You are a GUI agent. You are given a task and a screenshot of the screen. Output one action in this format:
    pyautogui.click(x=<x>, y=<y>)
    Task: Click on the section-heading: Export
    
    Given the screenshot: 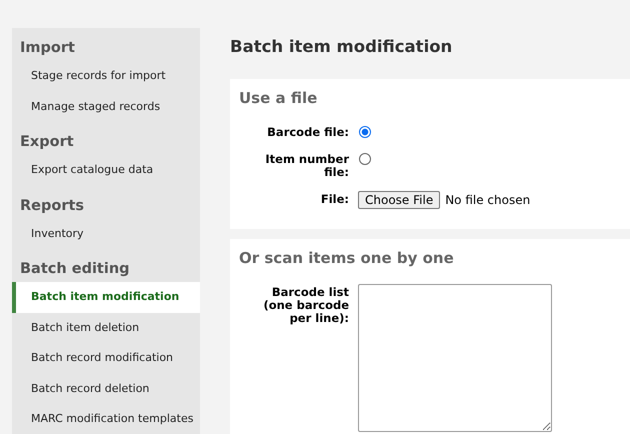 What is the action you would take?
    pyautogui.click(x=47, y=142)
    